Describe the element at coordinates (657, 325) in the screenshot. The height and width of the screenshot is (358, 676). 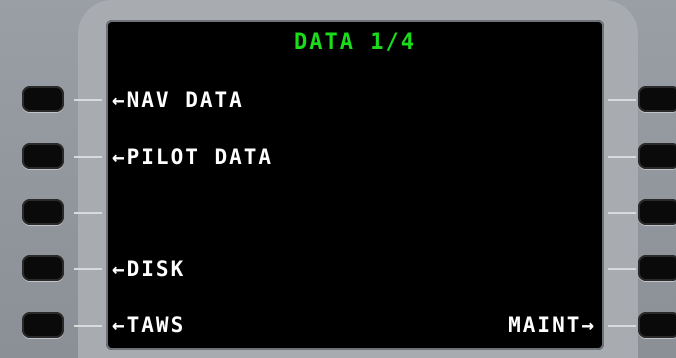
I see `lsk-5r-button` at that location.